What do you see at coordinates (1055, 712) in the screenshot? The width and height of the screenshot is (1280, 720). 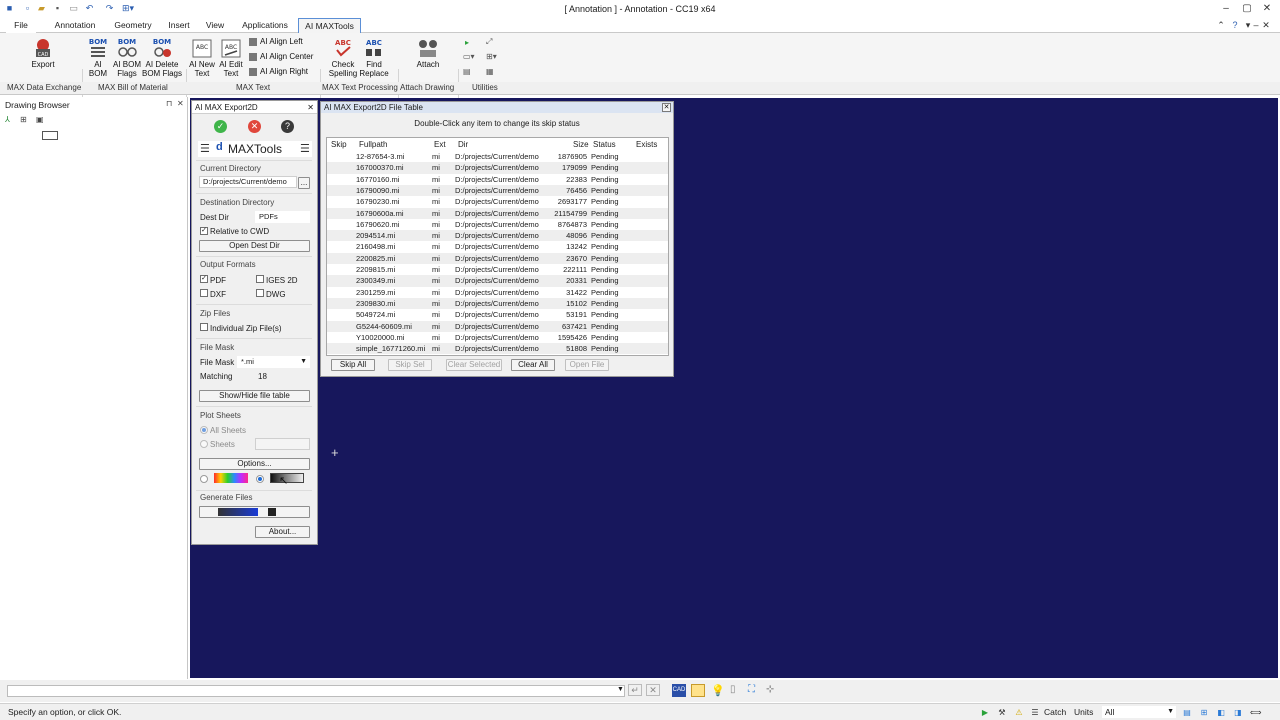 I see `catch-label: Catch` at bounding box center [1055, 712].